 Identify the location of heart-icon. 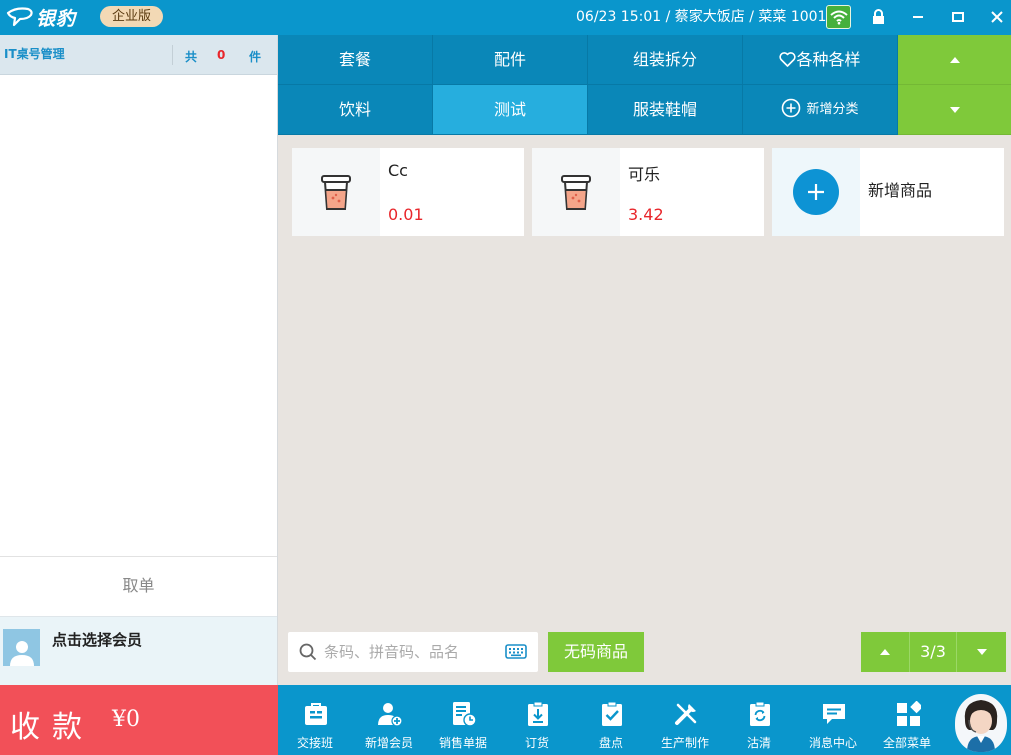
(788, 59).